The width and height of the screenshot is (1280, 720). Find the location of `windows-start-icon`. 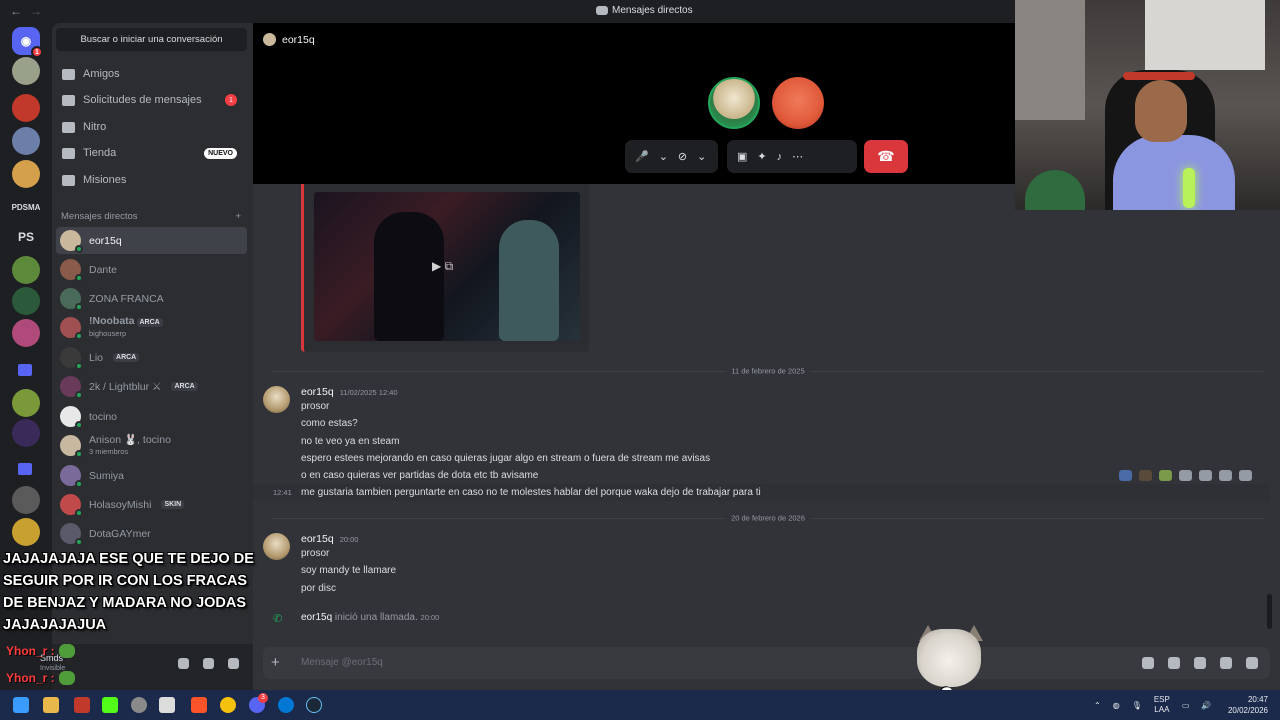

windows-start-icon is located at coordinates (21, 705).